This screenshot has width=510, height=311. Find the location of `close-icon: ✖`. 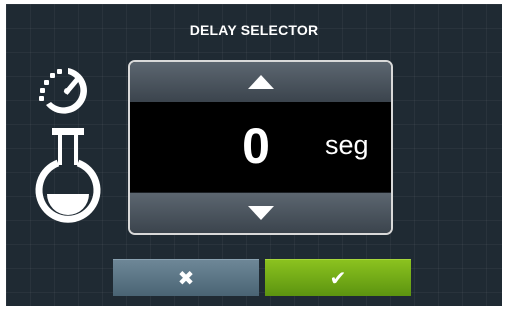

close-icon: ✖ is located at coordinates (186, 278).